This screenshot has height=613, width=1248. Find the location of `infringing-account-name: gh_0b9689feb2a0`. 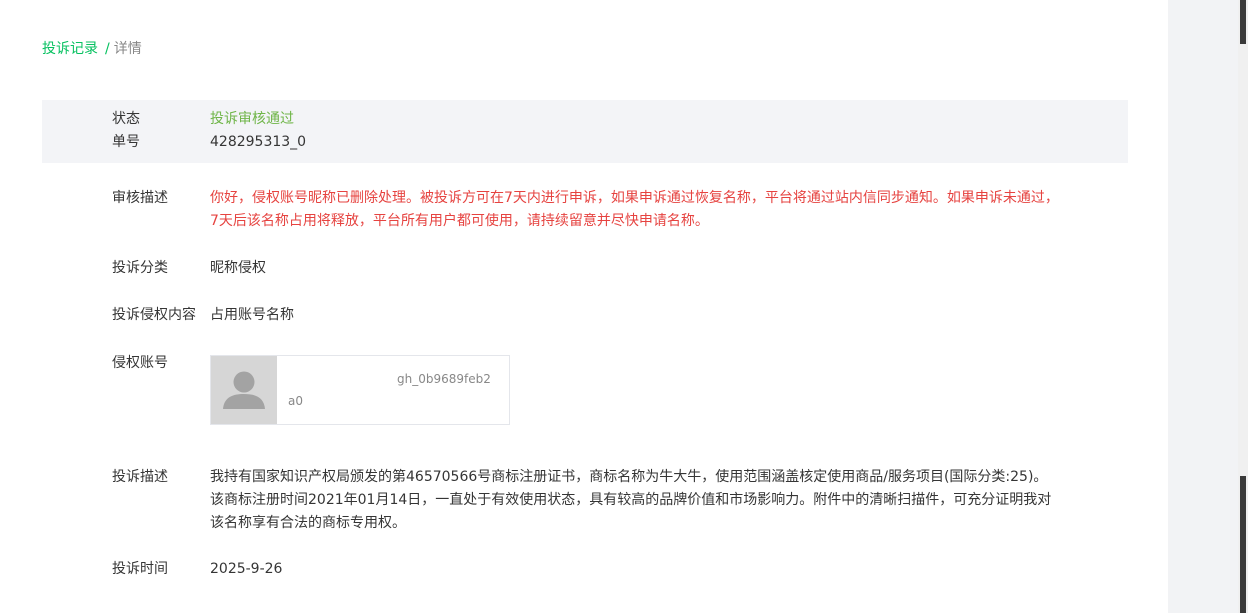

infringing-account-name: gh_0b9689feb2a0 is located at coordinates (389, 390).